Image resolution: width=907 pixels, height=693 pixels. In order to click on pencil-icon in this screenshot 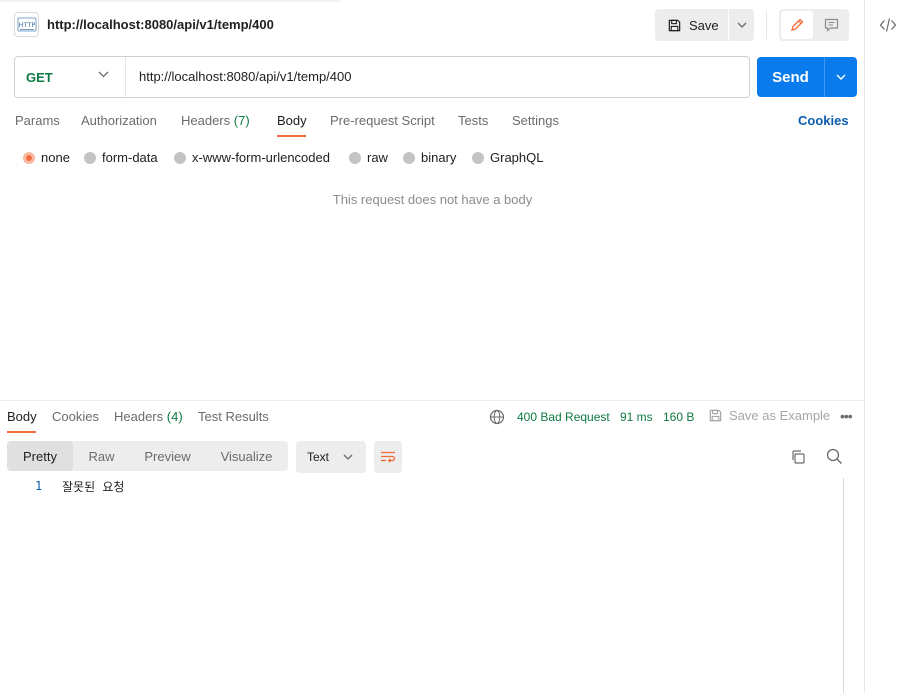, I will do `click(797, 24)`.